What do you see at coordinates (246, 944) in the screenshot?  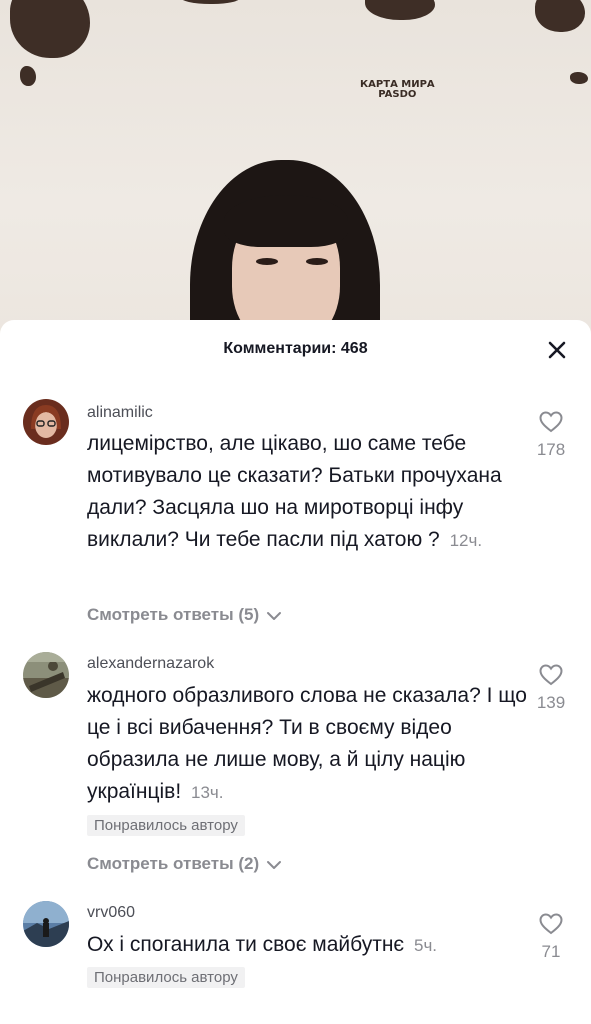 I see `comment-body: Ох і споганила ти своє майбутнє` at bounding box center [246, 944].